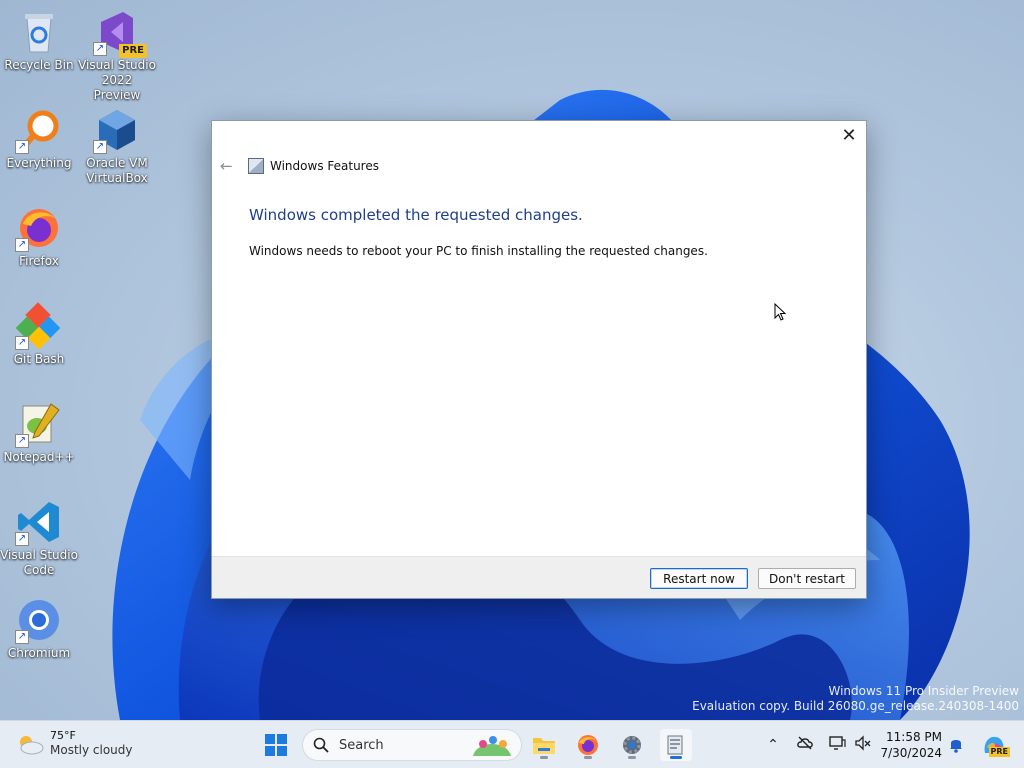 This screenshot has height=768, width=1024. I want to click on watermark-line-1: Windows 11 Pro Insider Preview, so click(923, 691).